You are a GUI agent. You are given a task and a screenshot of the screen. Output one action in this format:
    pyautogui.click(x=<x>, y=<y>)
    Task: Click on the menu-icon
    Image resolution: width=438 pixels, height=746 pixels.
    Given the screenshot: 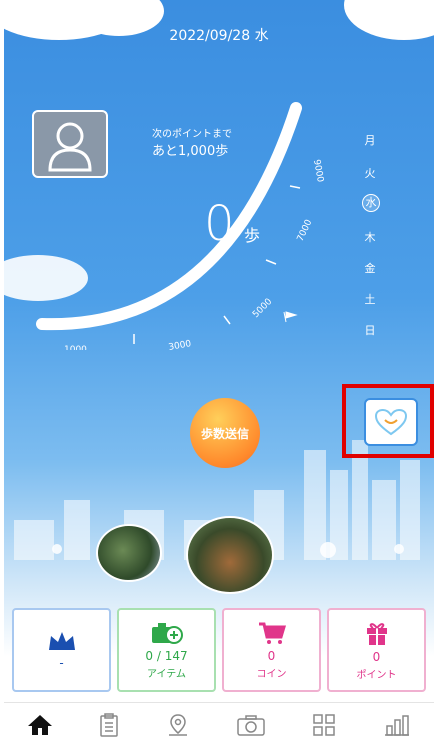 What is the action you would take?
    pyautogui.click(x=408, y=32)
    